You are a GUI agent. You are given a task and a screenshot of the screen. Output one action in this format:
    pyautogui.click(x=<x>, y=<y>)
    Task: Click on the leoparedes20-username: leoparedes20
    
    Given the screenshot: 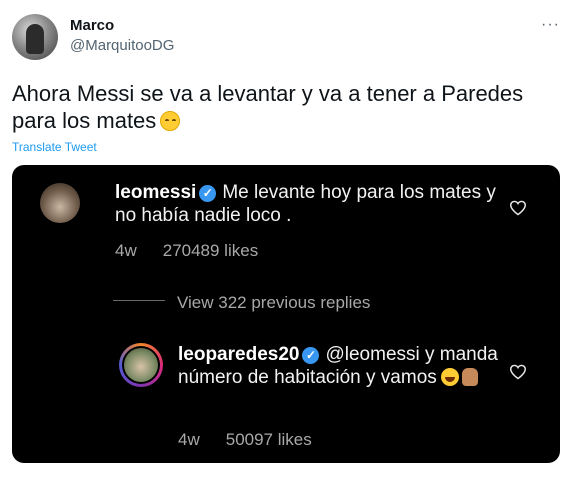 What is the action you would take?
    pyautogui.click(x=239, y=354)
    